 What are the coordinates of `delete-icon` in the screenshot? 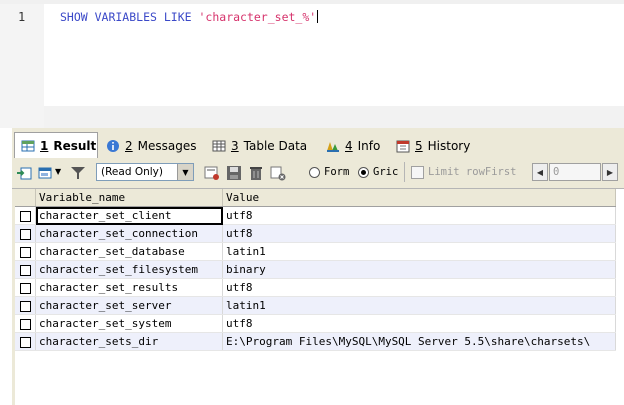 It's located at (256, 173).